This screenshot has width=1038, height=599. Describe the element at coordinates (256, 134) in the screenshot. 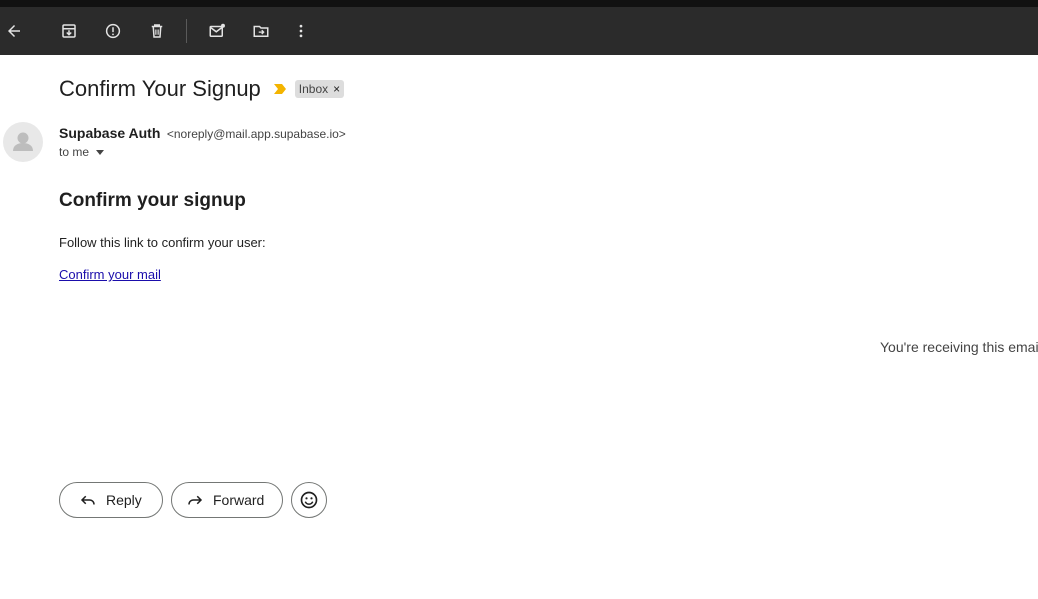

I see `sender-email: <noreply@mail.app.supabase.io>` at that location.